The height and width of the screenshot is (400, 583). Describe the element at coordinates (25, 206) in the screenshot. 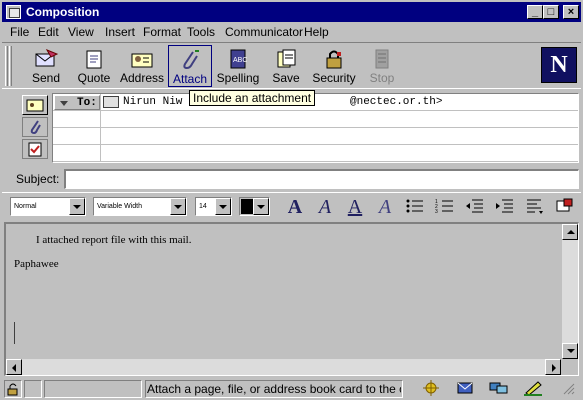

I see `paragraph-style-value: Normal` at that location.